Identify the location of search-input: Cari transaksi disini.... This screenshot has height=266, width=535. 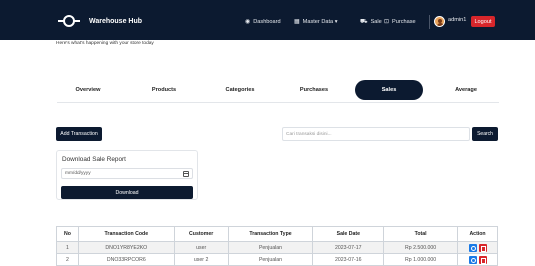
(376, 134).